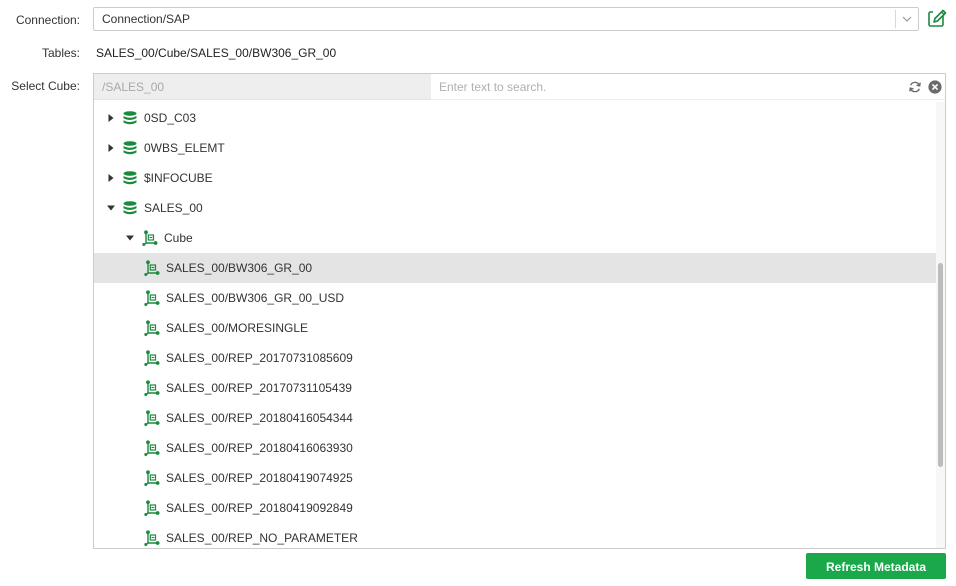  What do you see at coordinates (515, 208) in the screenshot?
I see `tree-row: SALES_00` at bounding box center [515, 208].